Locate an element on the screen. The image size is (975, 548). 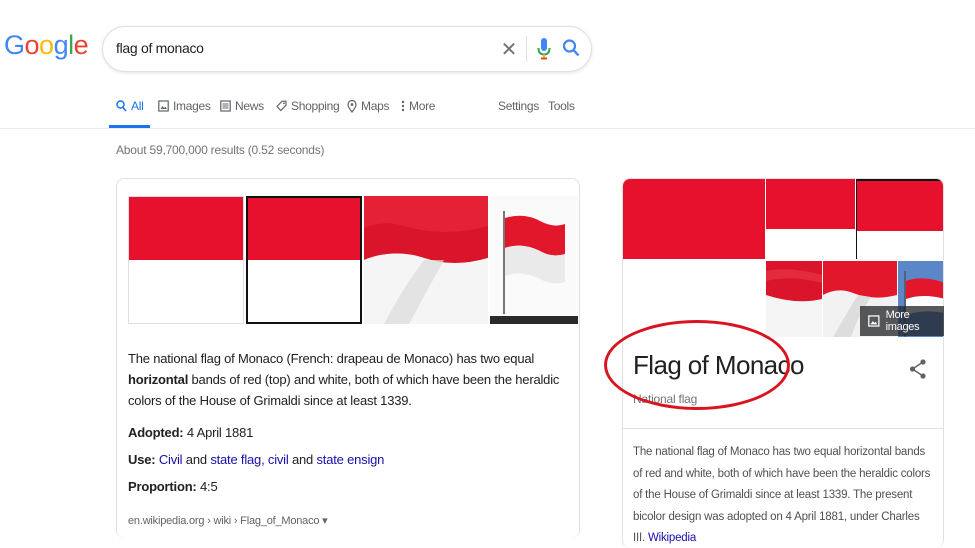
tab-label: News is located at coordinates (249, 106).